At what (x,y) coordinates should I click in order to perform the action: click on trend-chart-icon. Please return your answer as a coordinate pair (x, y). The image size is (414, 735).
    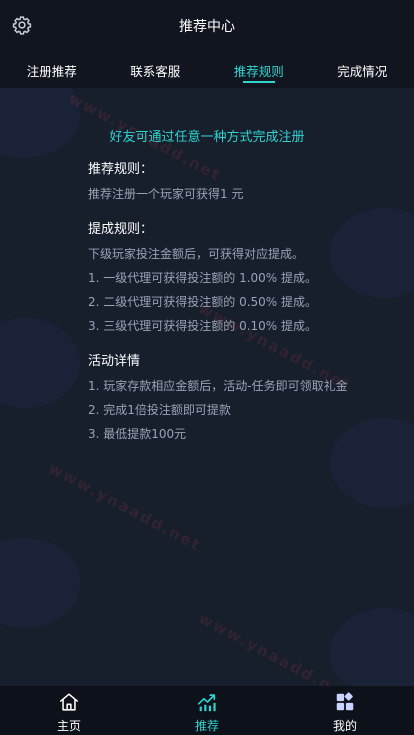
    Looking at the image, I should click on (206, 703).